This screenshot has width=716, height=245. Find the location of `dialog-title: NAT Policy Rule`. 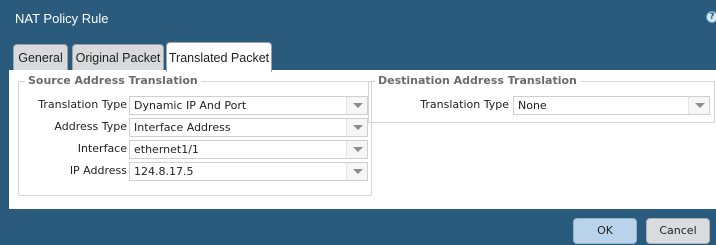

dialog-title: NAT Policy Rule is located at coordinates (62, 18).